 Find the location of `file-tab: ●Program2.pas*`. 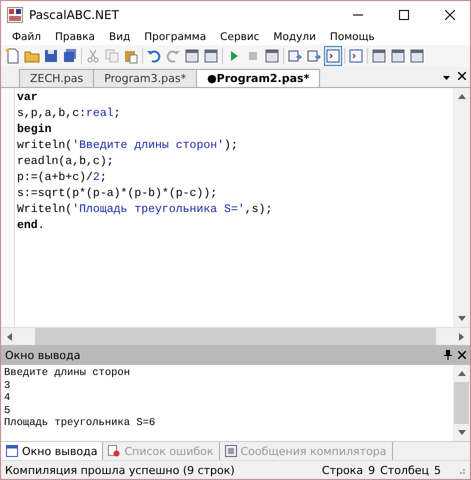

file-tab: ●Program2.pas* is located at coordinates (258, 78).